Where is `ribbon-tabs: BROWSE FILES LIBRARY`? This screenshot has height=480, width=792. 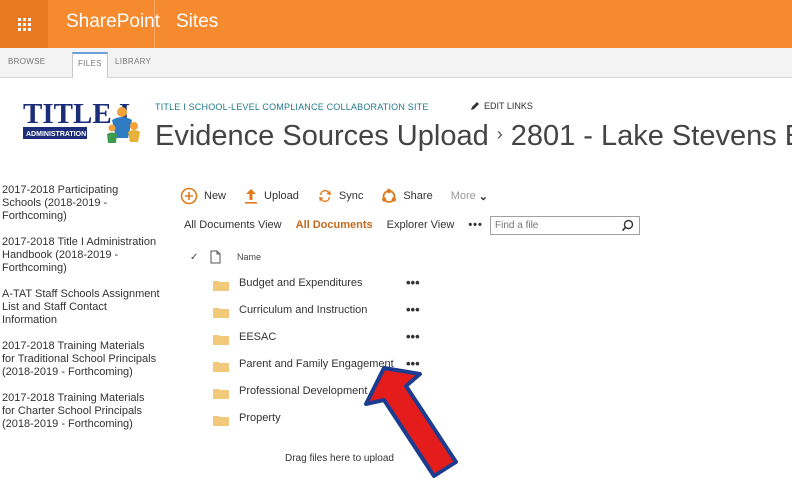 ribbon-tabs: BROWSE FILES LIBRARY is located at coordinates (396, 63).